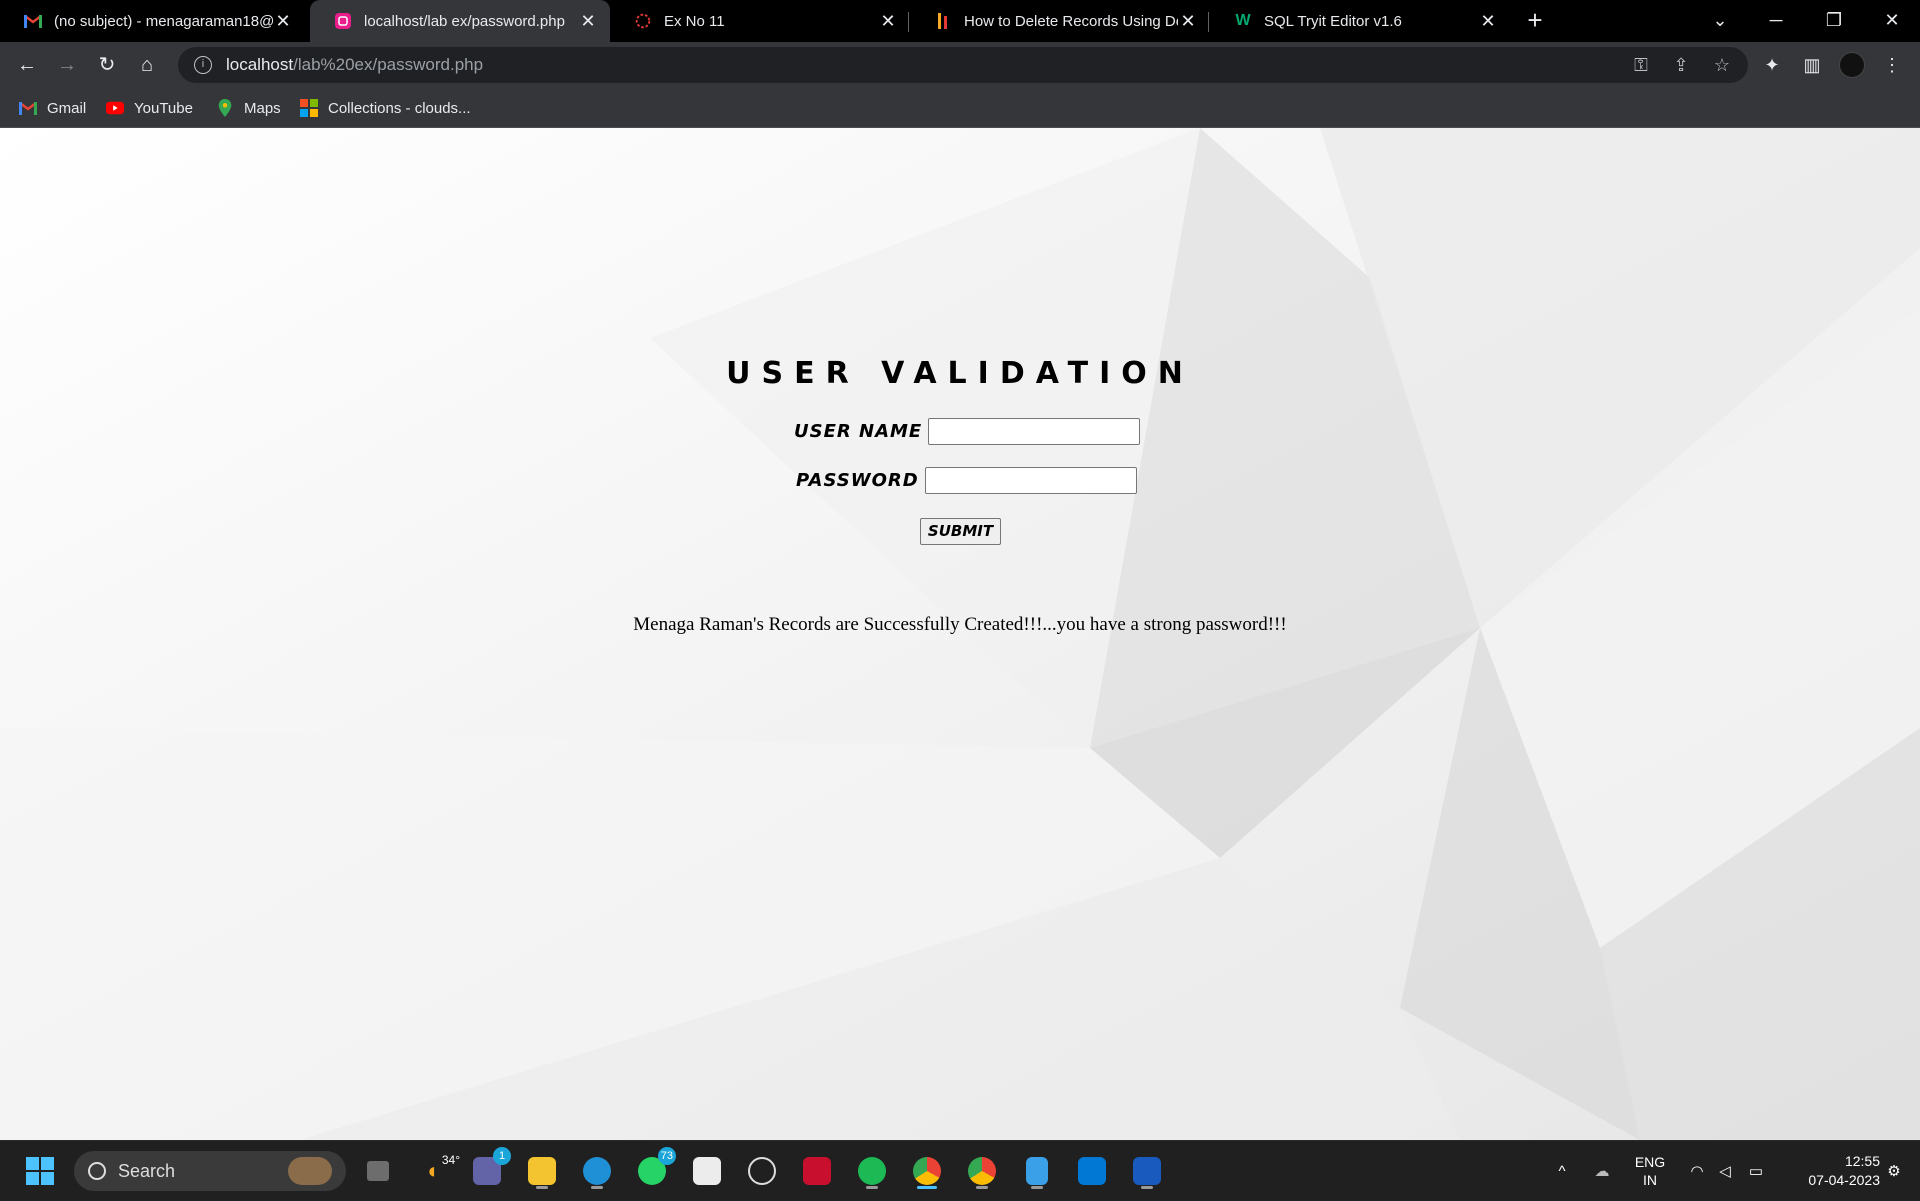  What do you see at coordinates (1071, 21) in the screenshot?
I see `tab-title: How to Delete Records Using Del` at bounding box center [1071, 21].